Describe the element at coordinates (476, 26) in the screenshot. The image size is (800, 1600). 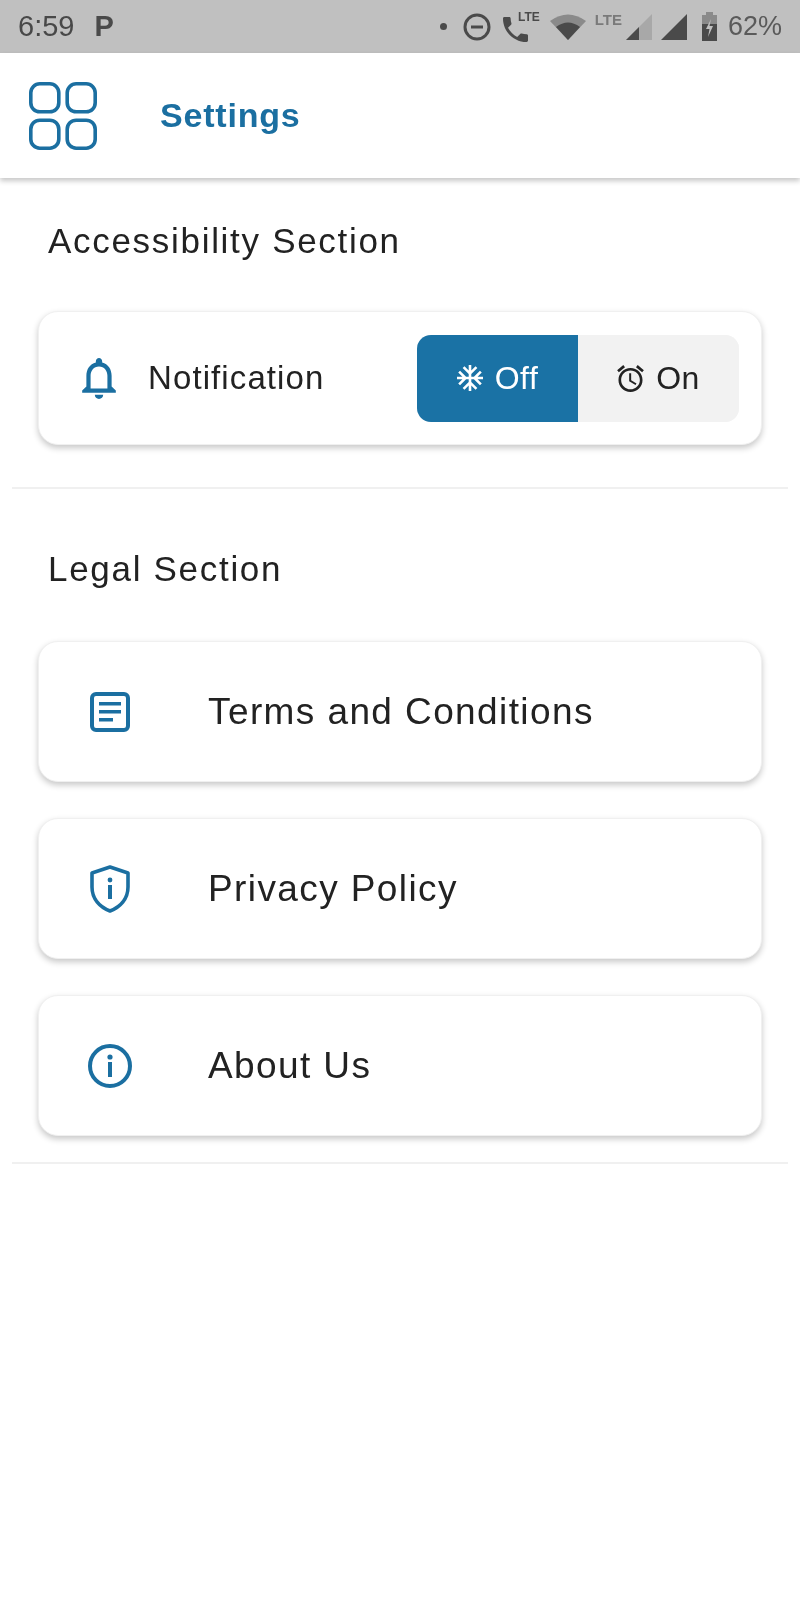
I see `do-not-disturb-icon` at that location.